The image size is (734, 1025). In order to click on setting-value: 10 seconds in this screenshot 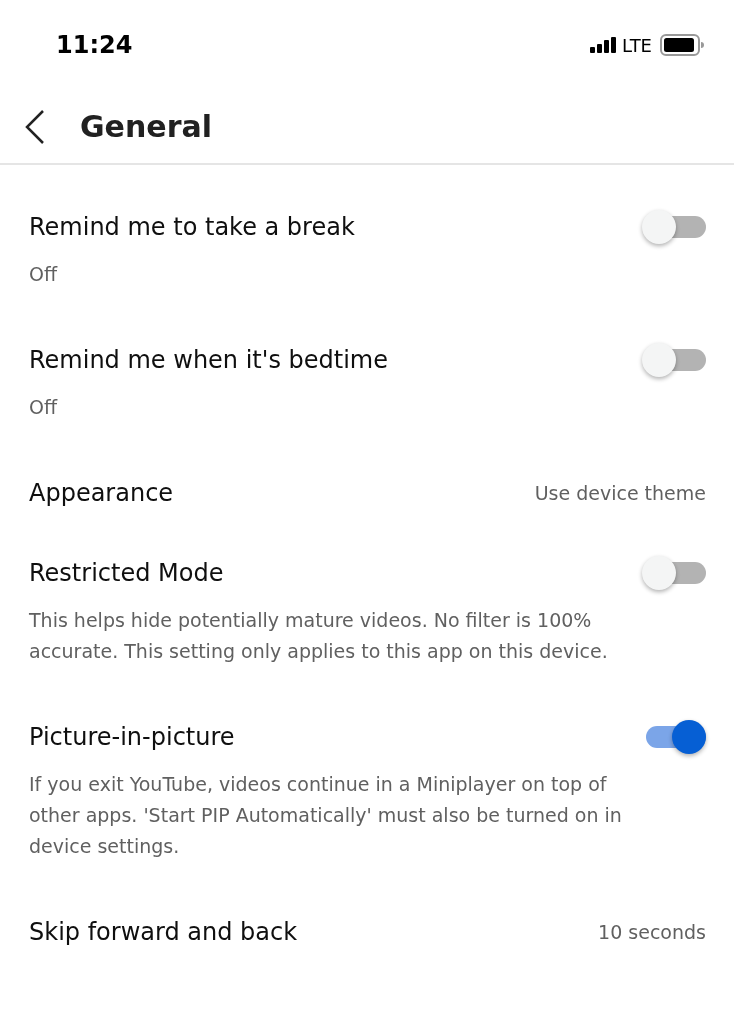, I will do `click(652, 932)`.